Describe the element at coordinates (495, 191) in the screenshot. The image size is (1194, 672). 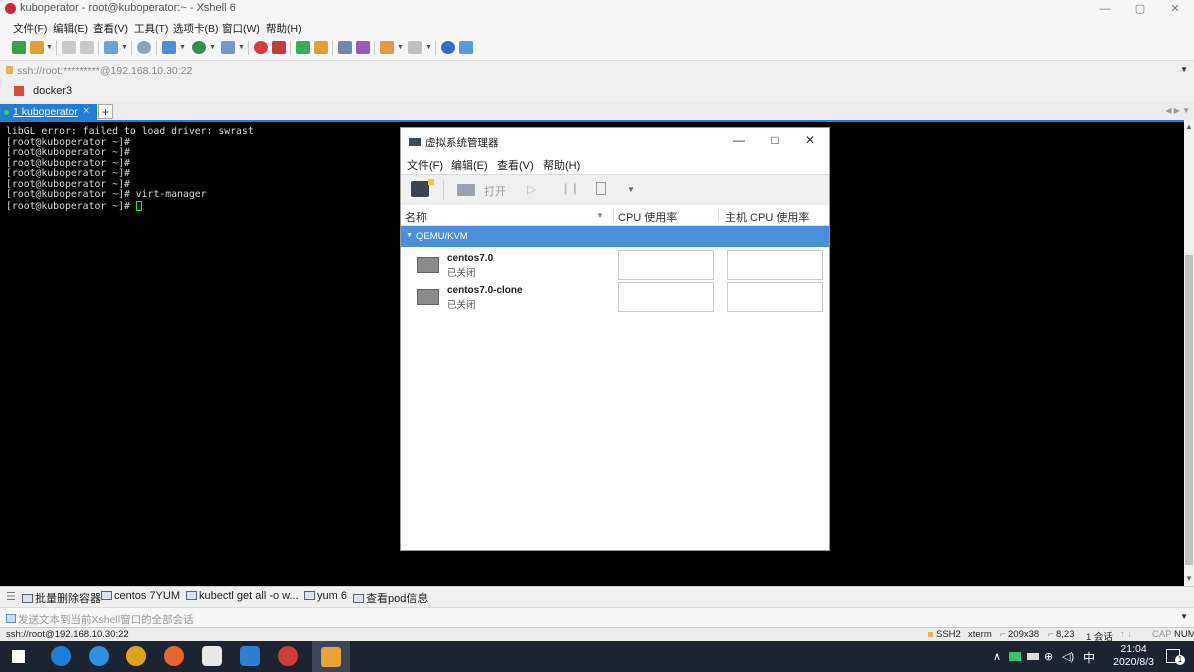
I see `open-vm-button: 打开` at that location.